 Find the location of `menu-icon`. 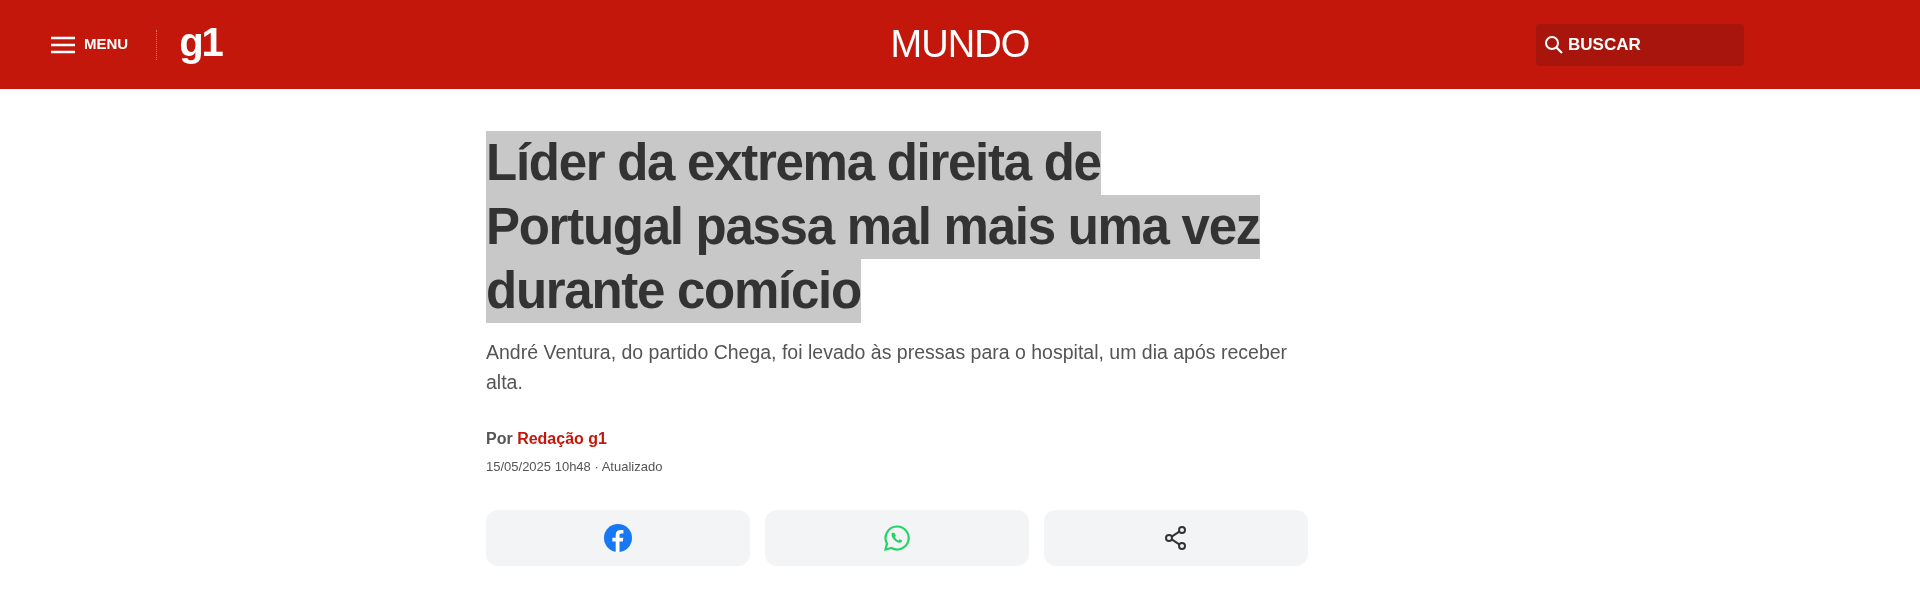

menu-icon is located at coordinates (63, 44).